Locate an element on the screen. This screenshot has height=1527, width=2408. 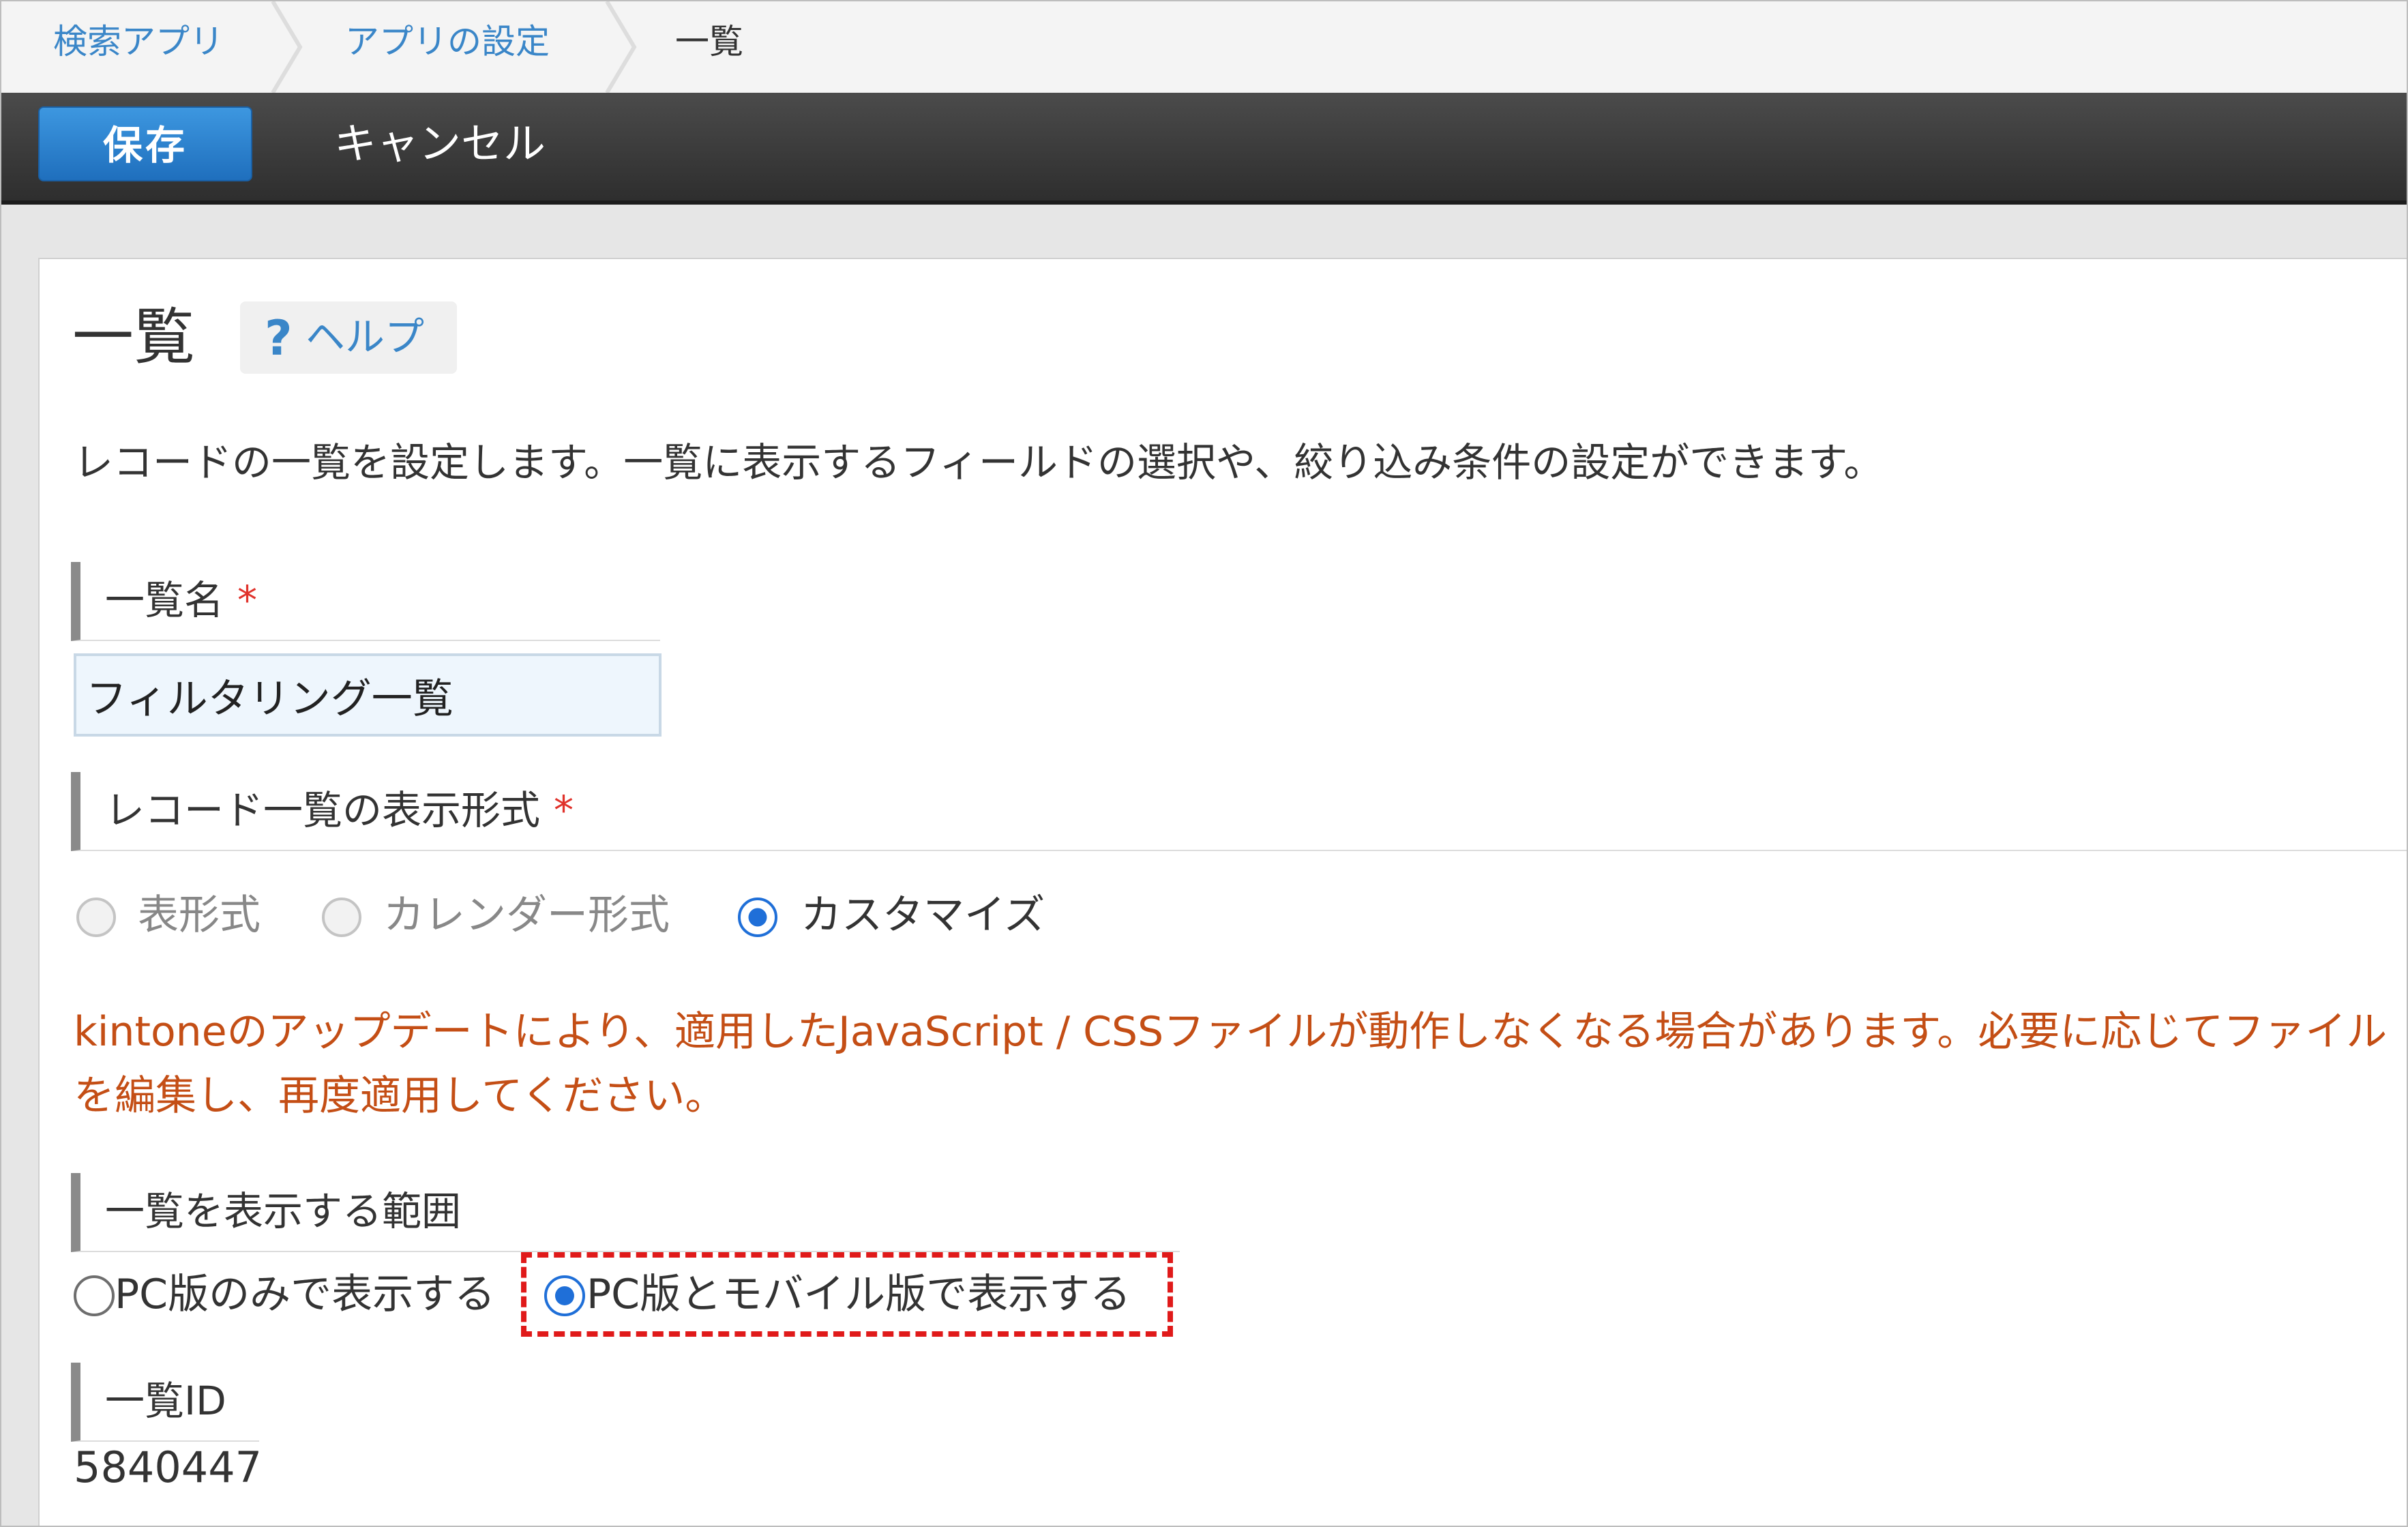
display-format-heading-text: レコード一覧の表示形式 is located at coordinates (323, 810).